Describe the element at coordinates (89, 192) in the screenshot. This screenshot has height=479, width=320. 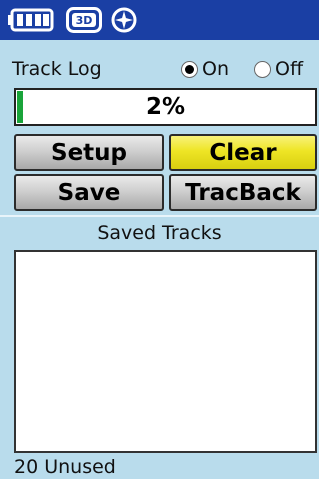
I see `save-button: Save` at that location.